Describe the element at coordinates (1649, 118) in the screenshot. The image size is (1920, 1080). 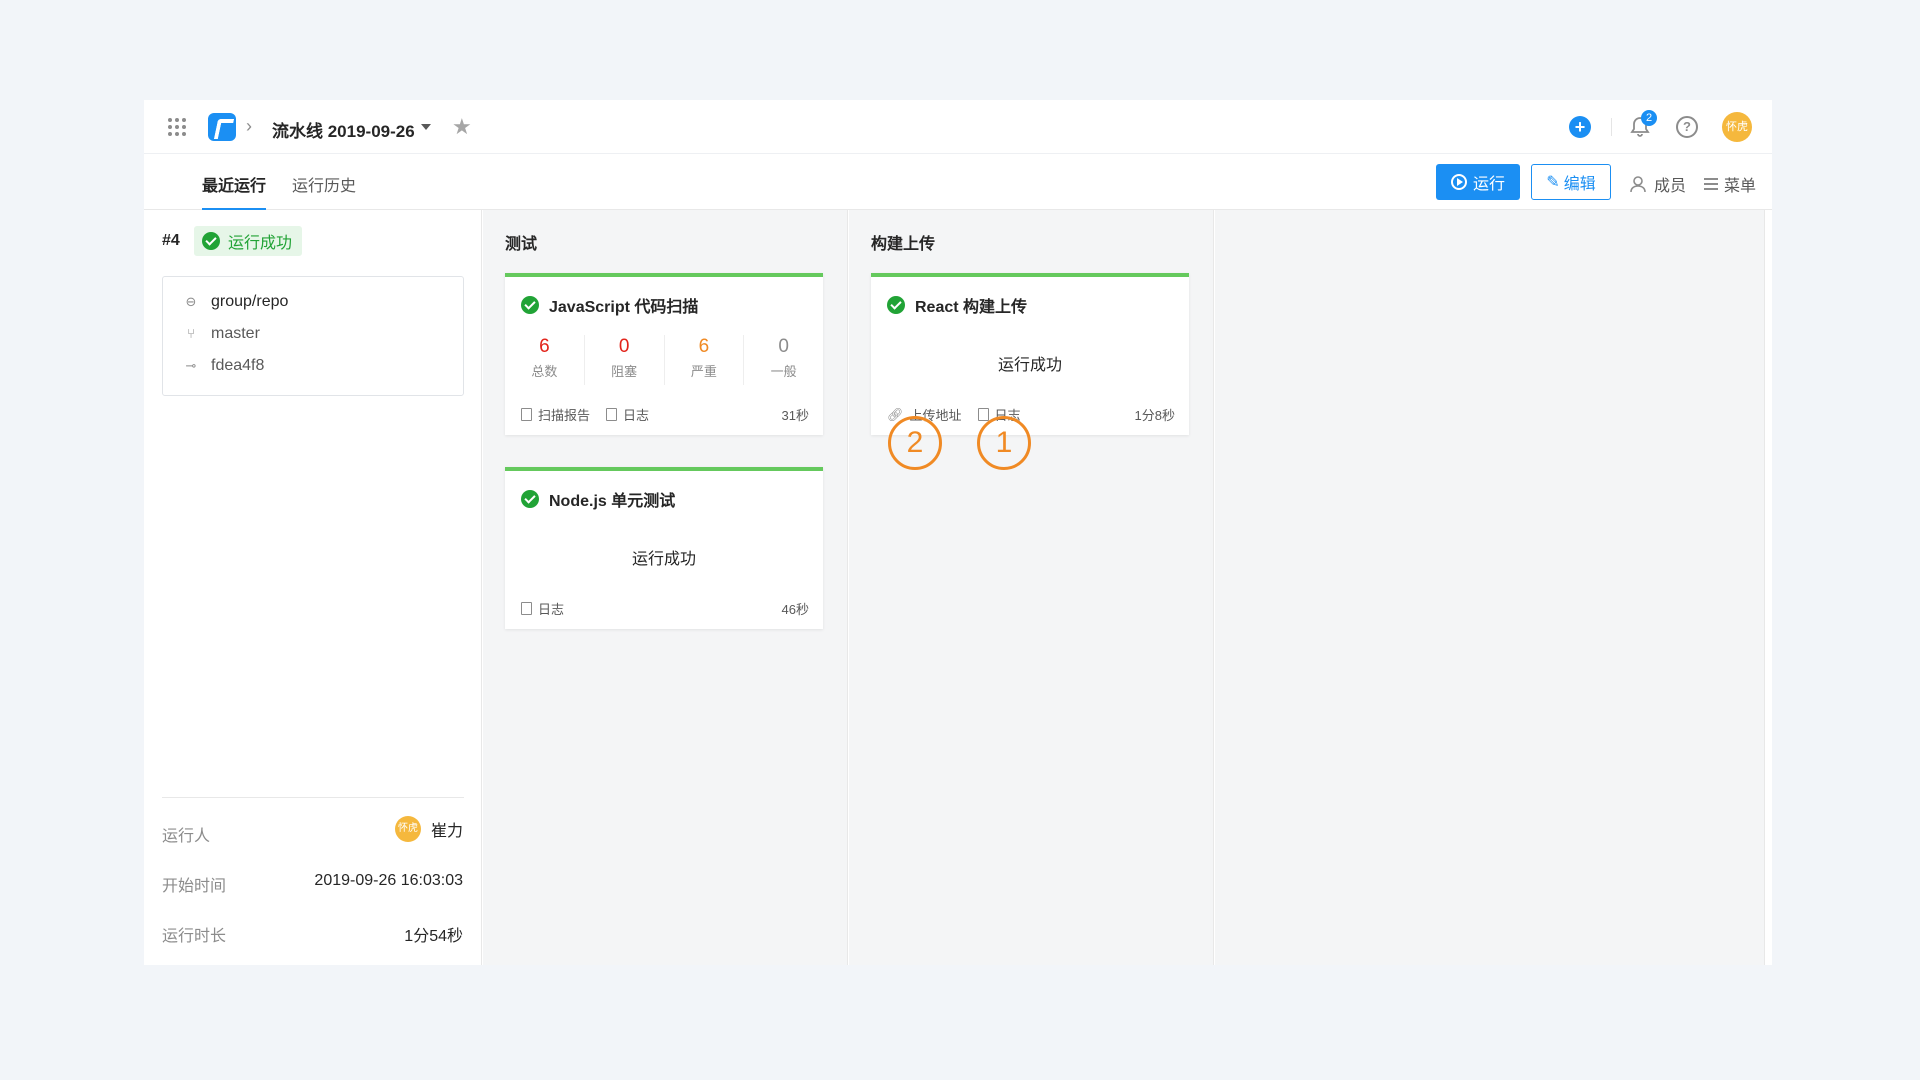
I see `notification-badge: 2` at that location.